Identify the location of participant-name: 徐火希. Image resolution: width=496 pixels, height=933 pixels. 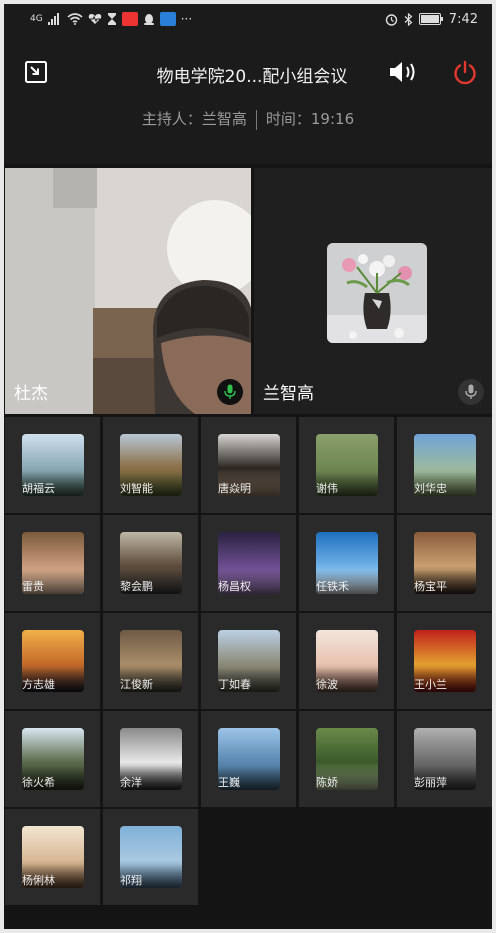
(38, 782).